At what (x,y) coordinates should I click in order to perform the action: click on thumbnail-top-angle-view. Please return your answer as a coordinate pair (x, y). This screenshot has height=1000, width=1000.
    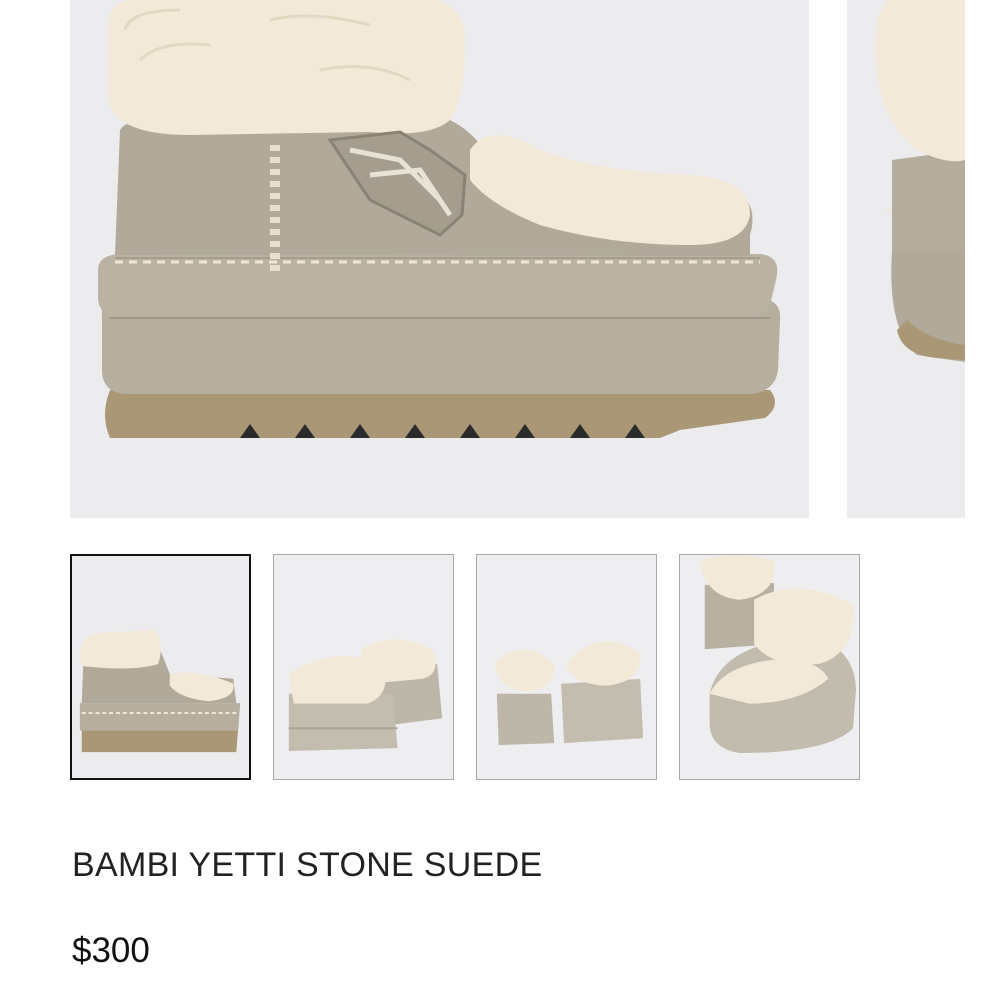
    Looking at the image, I should click on (769, 667).